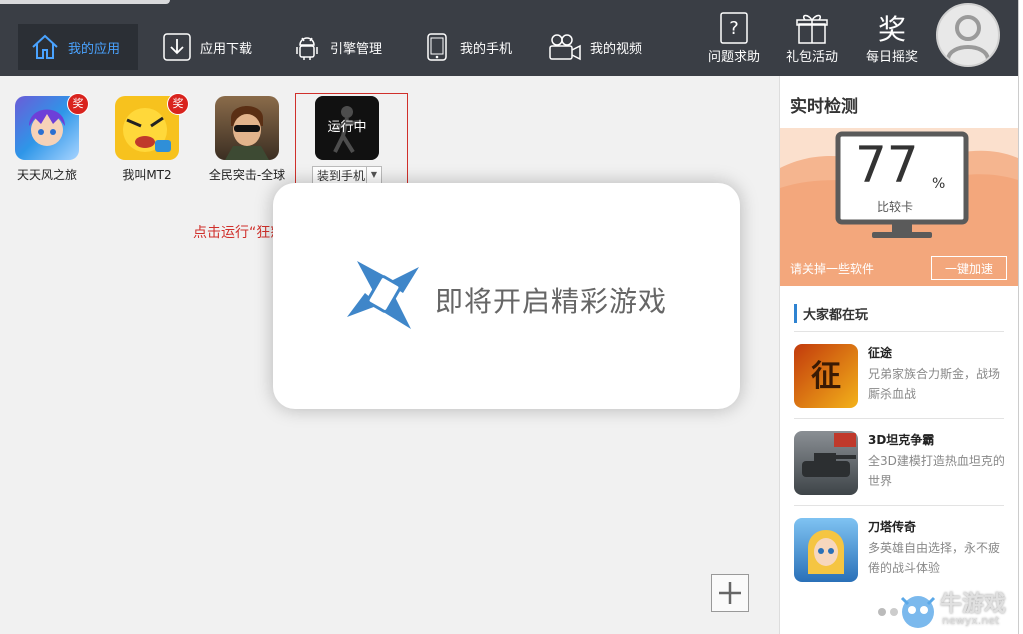  Describe the element at coordinates (811, 57) in the screenshot. I see `tool-label: 礼包活动` at that location.